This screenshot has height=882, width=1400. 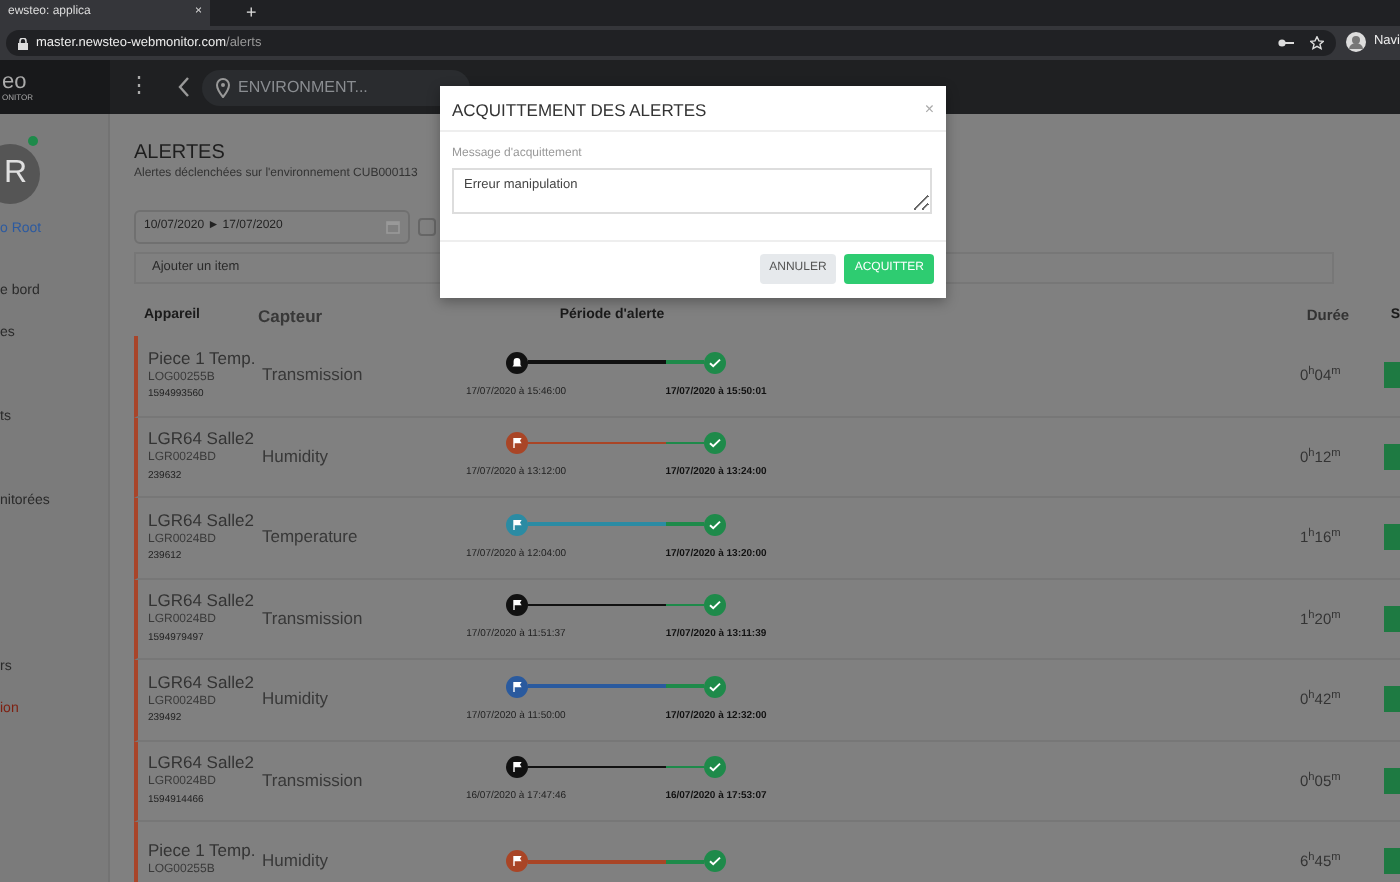 I want to click on online-status-icon, so click(x=33, y=141).